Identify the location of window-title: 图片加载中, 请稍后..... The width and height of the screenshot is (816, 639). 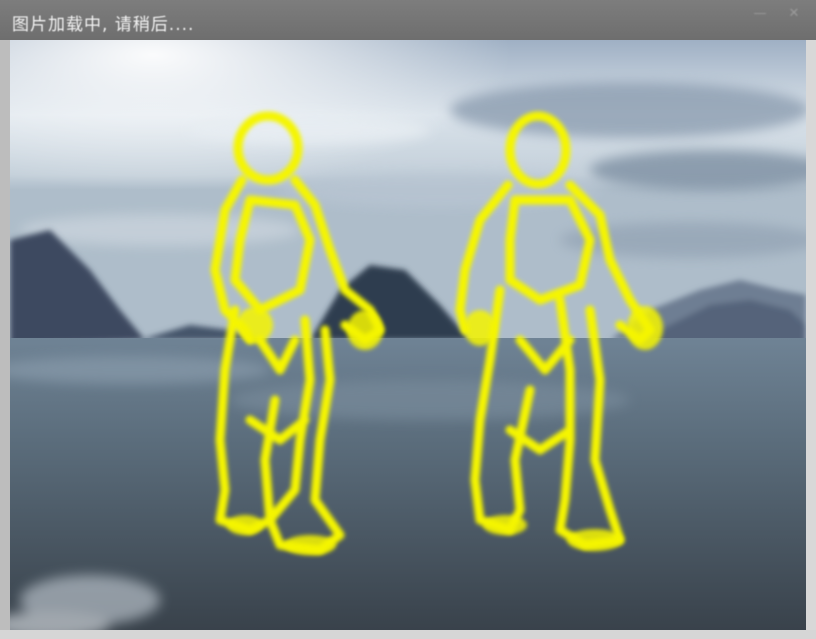
(103, 25).